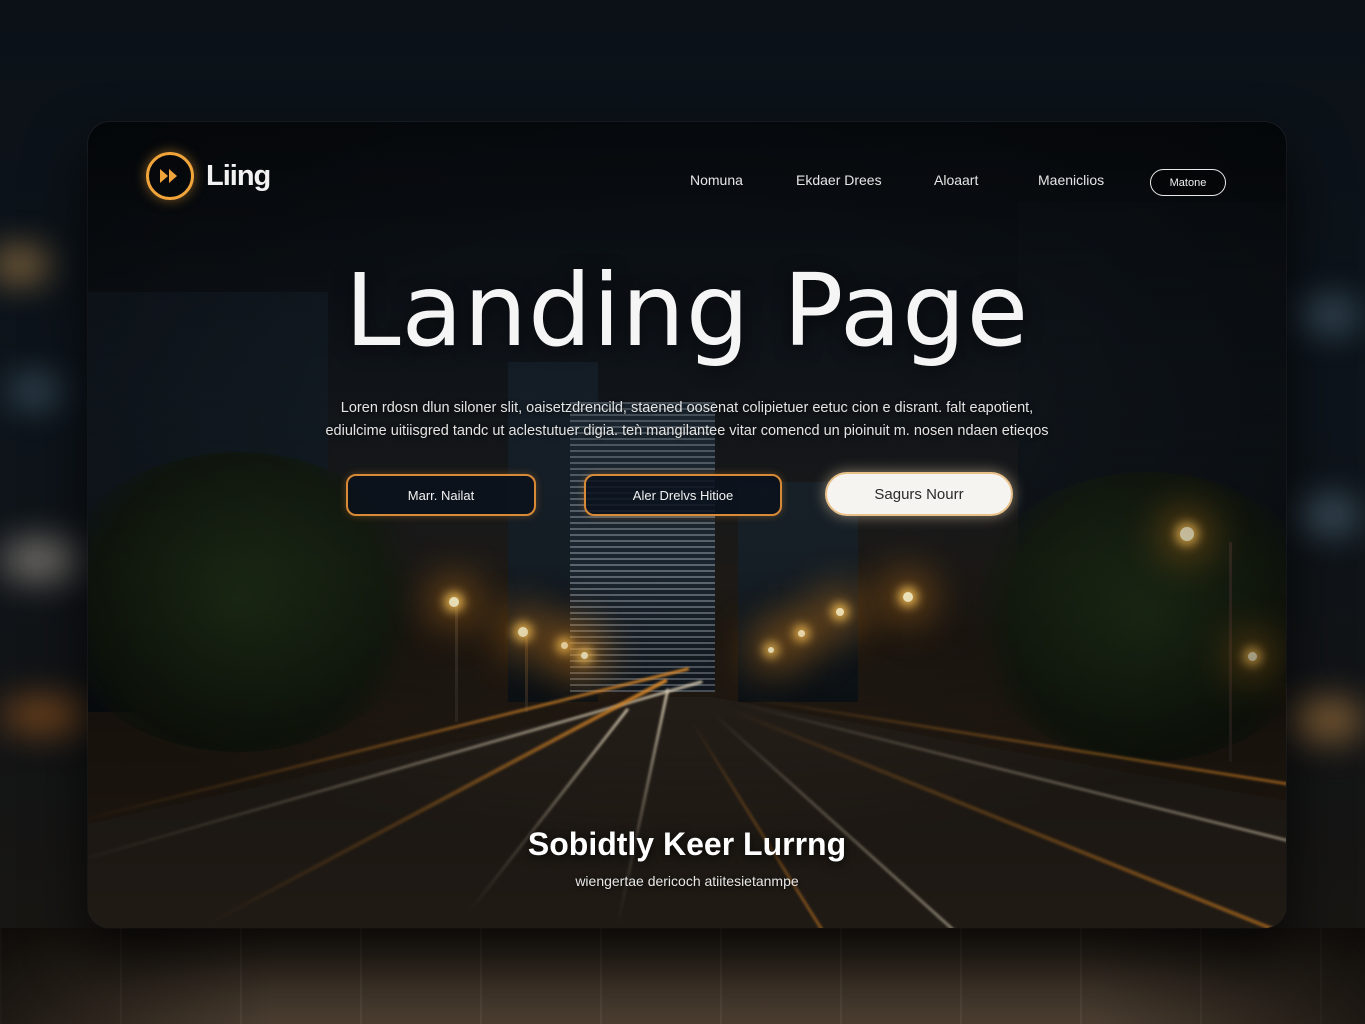 Image resolution: width=1365 pixels, height=1024 pixels. I want to click on brand-name: Liing, so click(238, 175).